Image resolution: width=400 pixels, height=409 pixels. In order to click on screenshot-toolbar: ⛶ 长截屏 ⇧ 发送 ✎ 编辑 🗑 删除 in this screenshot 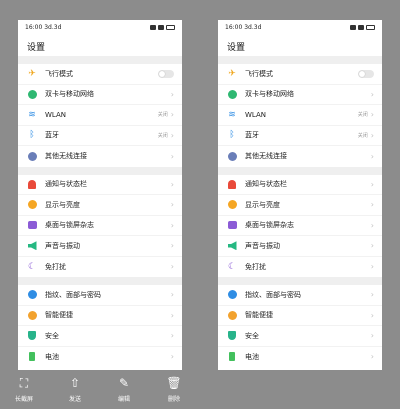, I will do `click(200, 392)`.